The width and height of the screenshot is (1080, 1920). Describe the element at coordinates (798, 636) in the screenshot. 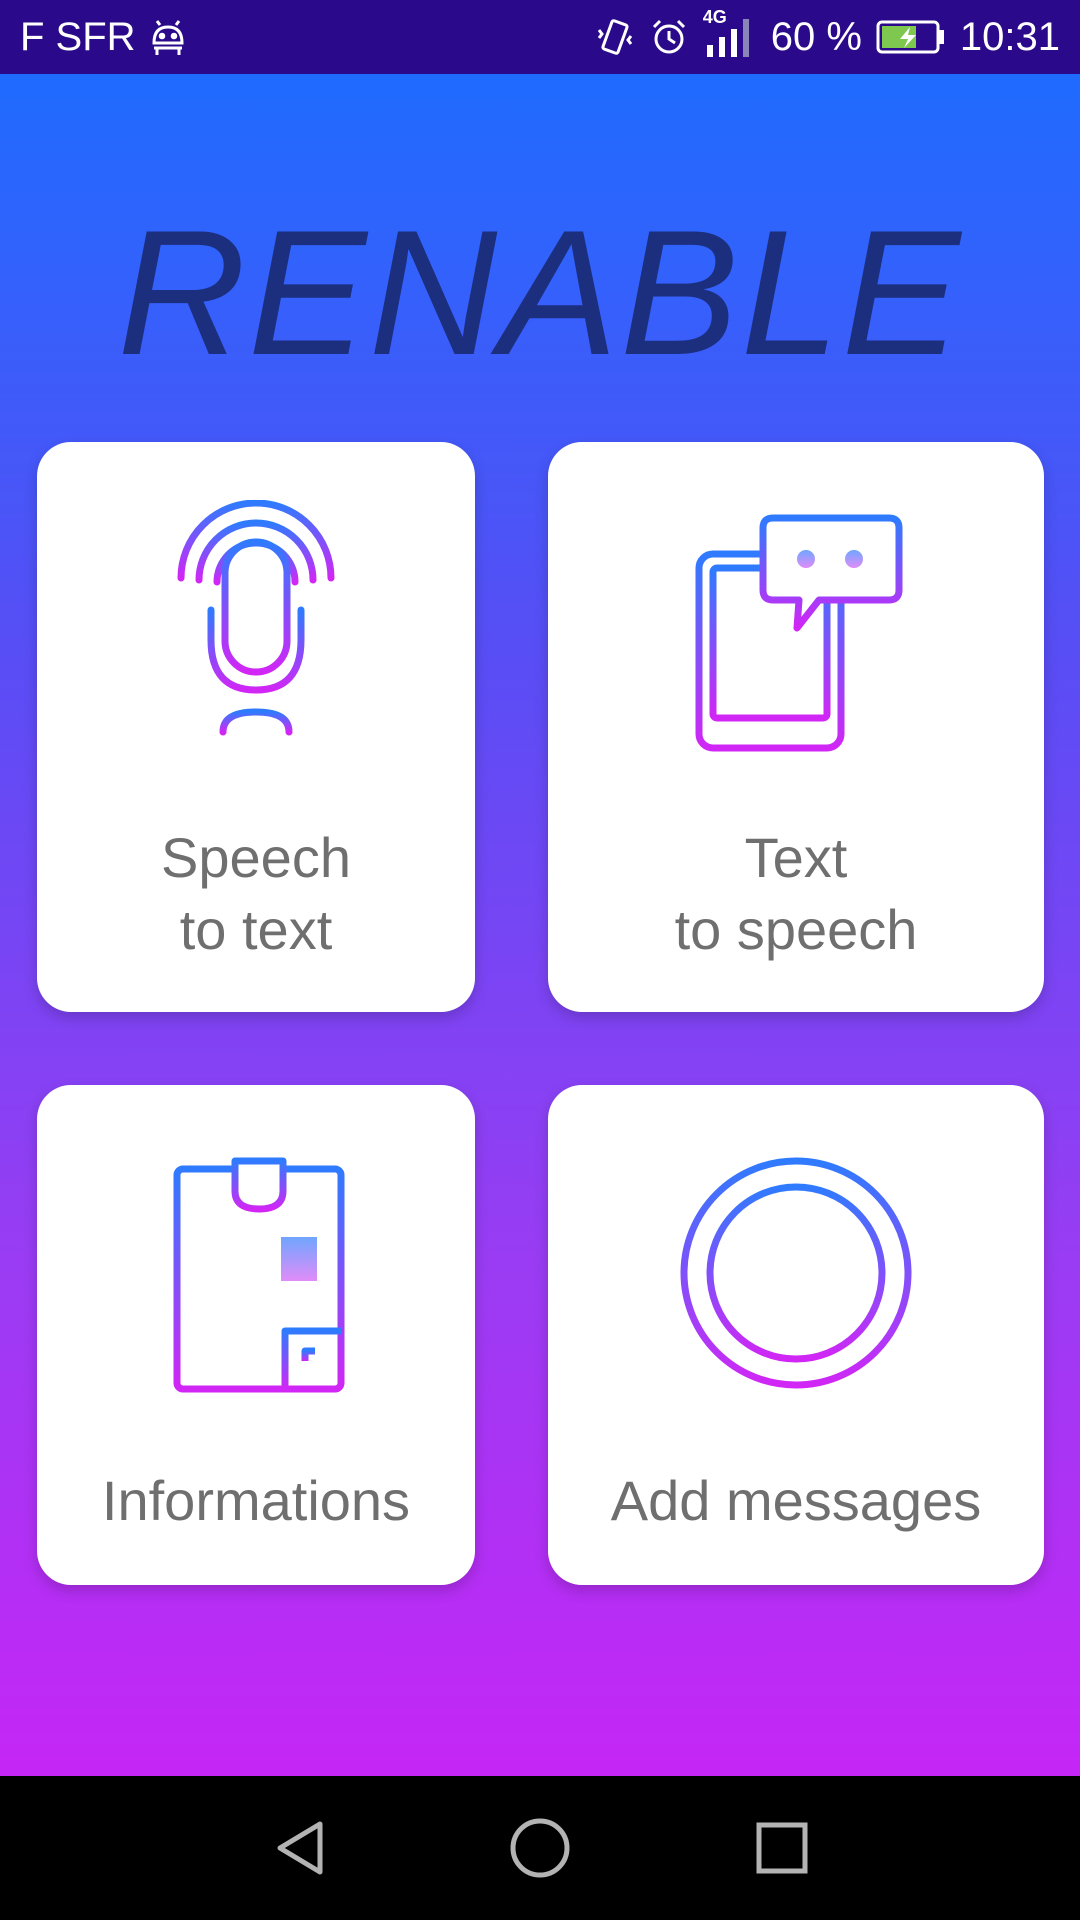

I see `phone-chat-icon` at that location.